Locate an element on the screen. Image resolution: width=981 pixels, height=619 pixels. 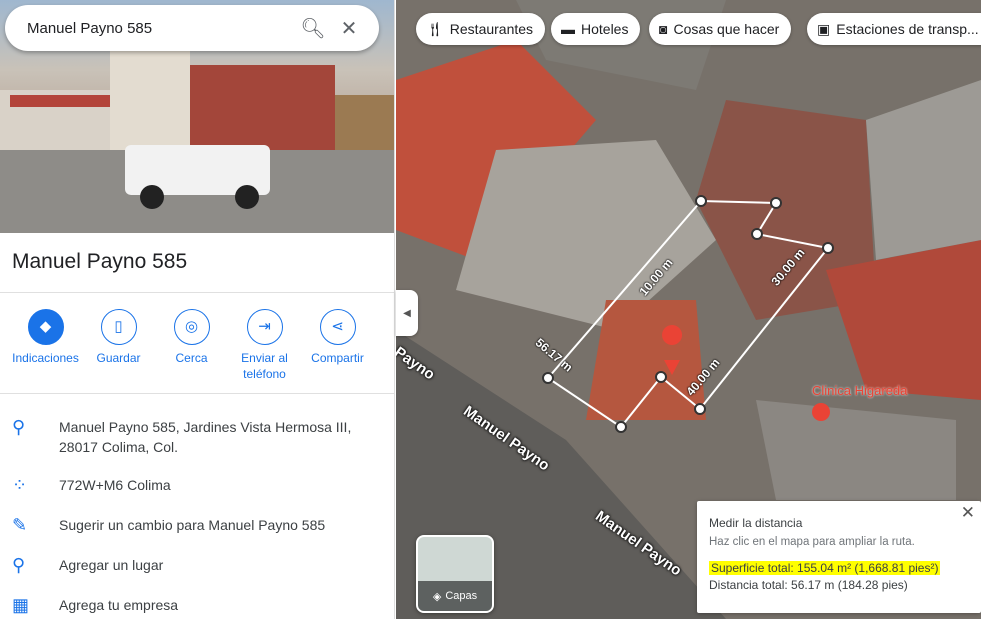
search-icon: 🔍︎ is located at coordinates (313, 28).